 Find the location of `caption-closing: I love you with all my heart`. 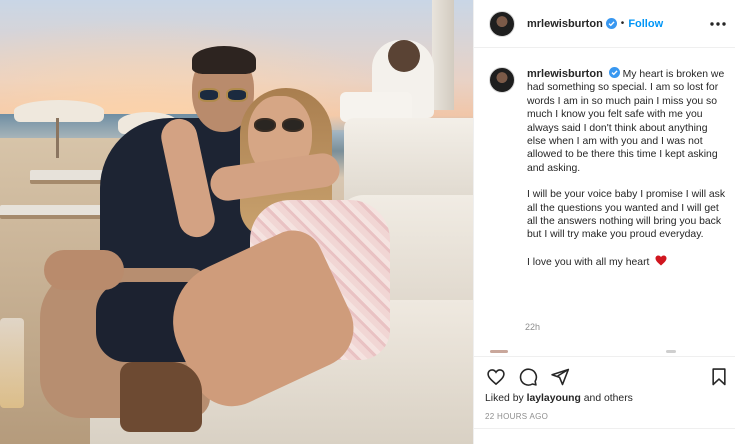

caption-closing: I love you with all my heart is located at coordinates (588, 262).